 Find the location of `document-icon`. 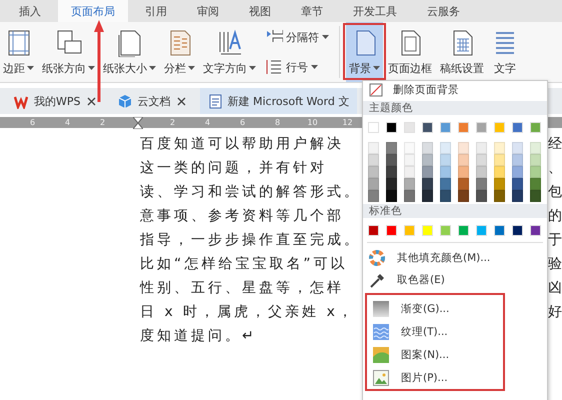

document-icon is located at coordinates (215, 101).